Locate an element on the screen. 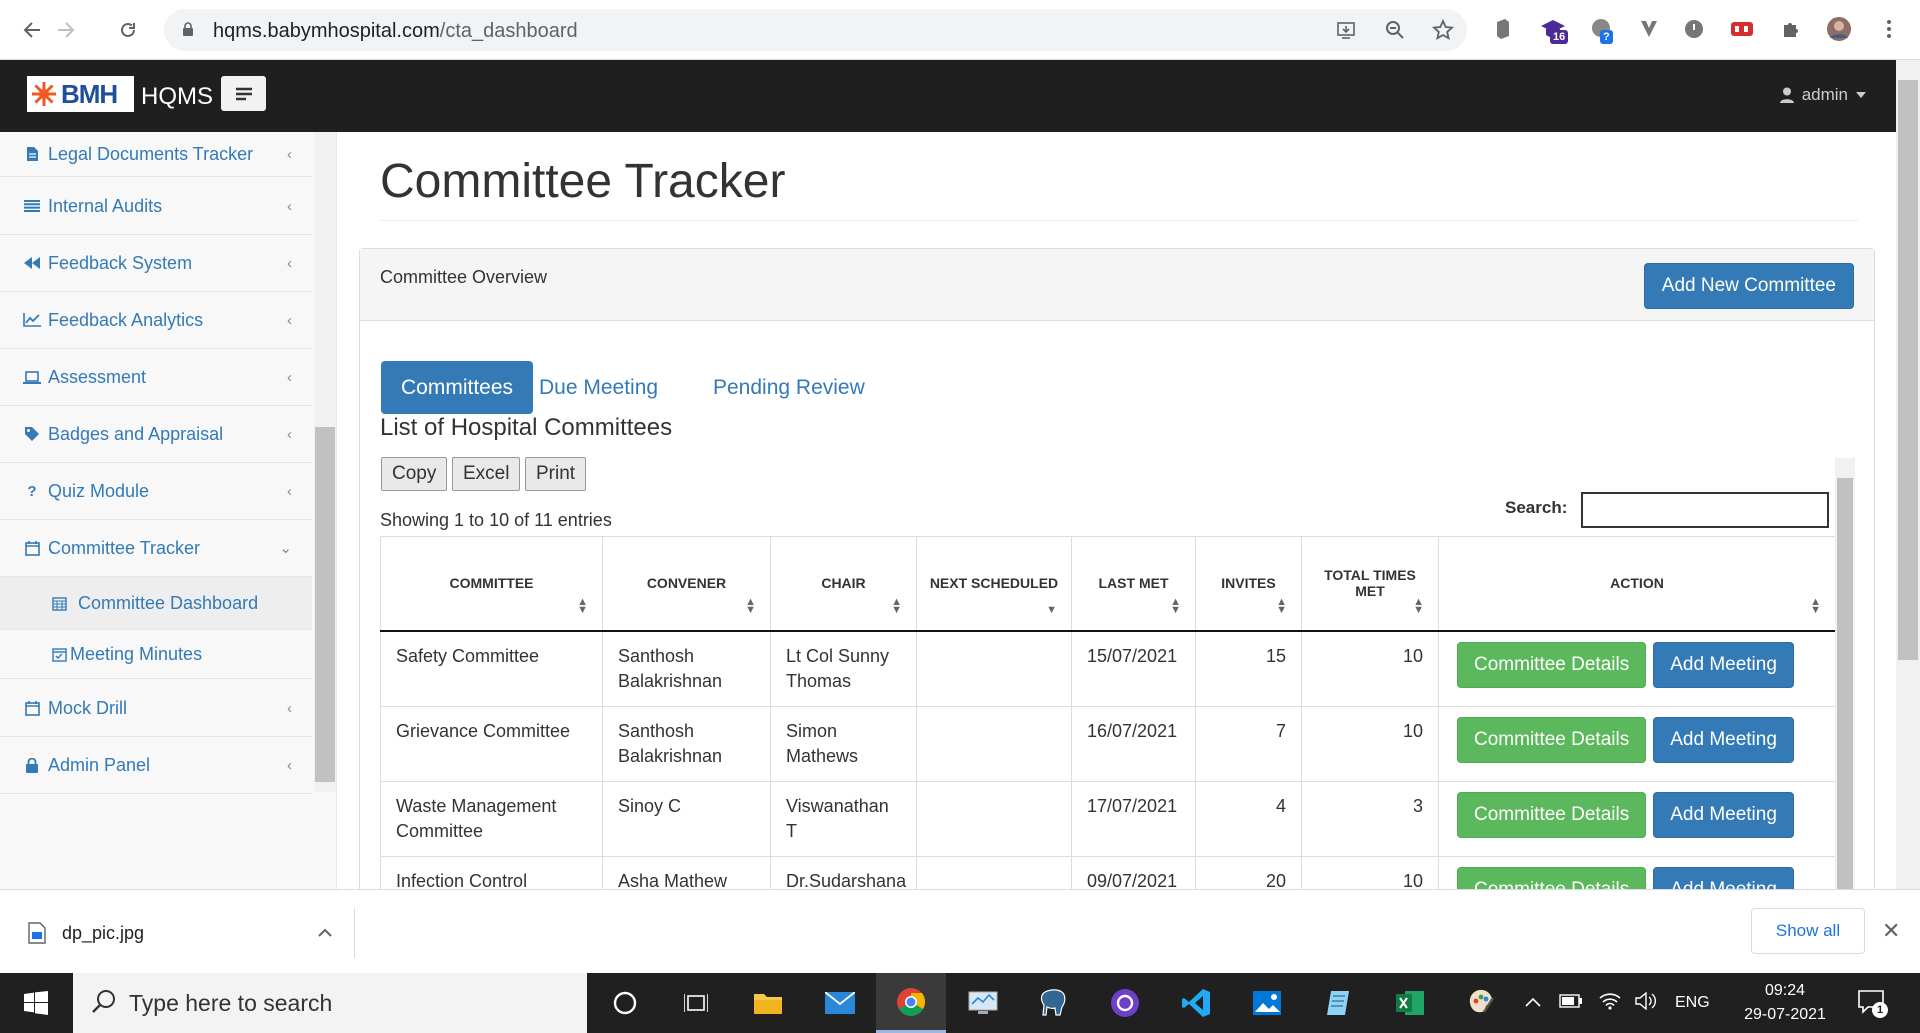 The width and height of the screenshot is (1920, 1033). download-item: dp_pic.jpg is located at coordinates (191, 933).